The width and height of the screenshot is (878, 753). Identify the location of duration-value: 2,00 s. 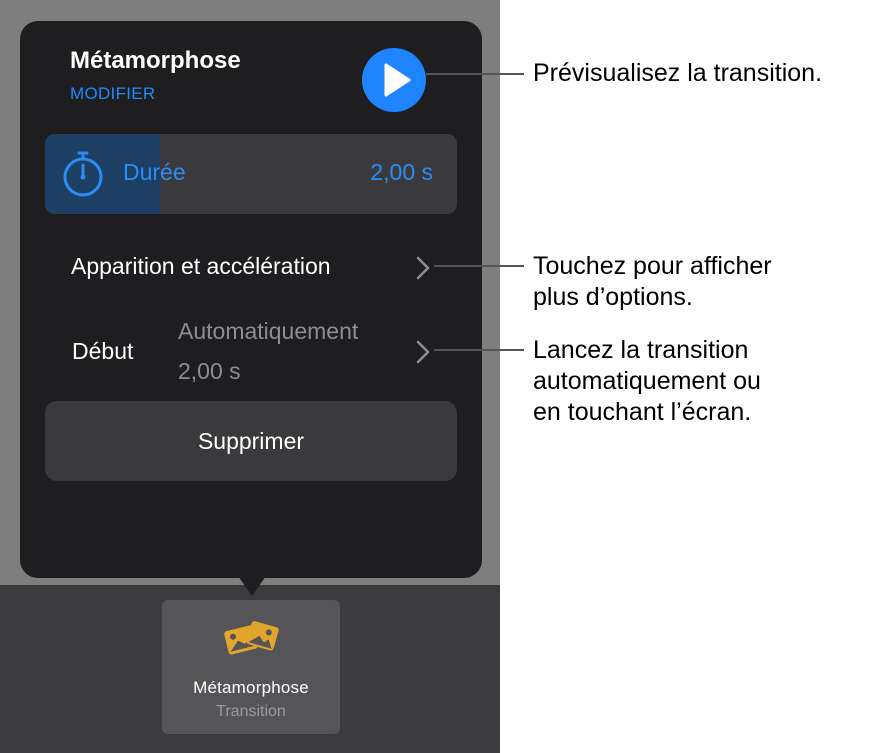
(401, 172).